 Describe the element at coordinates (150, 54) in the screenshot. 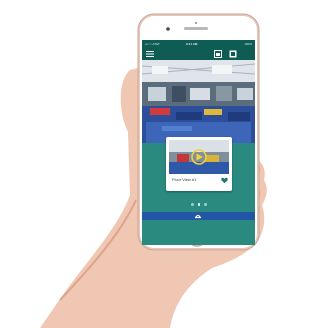

I see `menu-icon` at that location.